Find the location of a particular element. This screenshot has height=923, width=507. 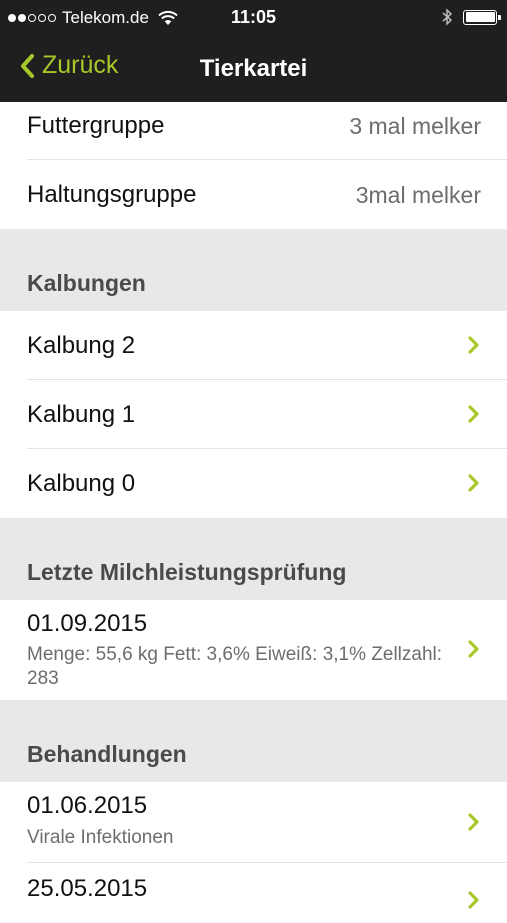

detail-label: Futtergruppe is located at coordinates (96, 125).